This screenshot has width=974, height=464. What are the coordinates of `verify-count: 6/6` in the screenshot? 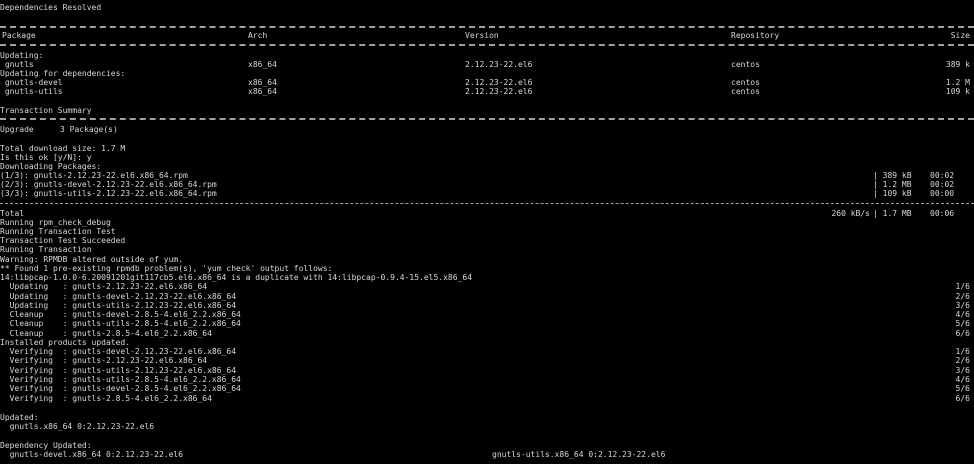 It's located at (962, 398).